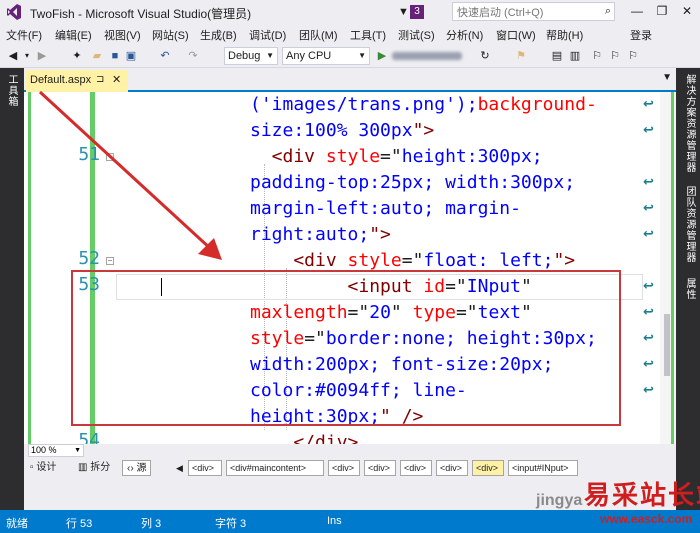 The height and width of the screenshot is (533, 700). What do you see at coordinates (687, 11) in the screenshot?
I see `close-window-button: ✕` at bounding box center [687, 11].